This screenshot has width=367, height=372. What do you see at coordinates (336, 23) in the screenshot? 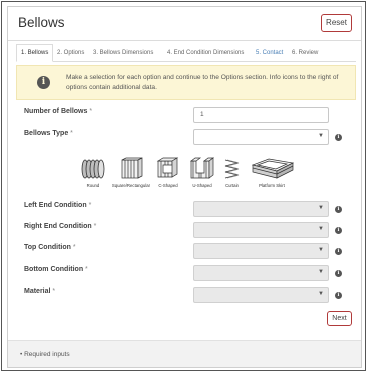
I see `reset-button: Reset` at bounding box center [336, 23].